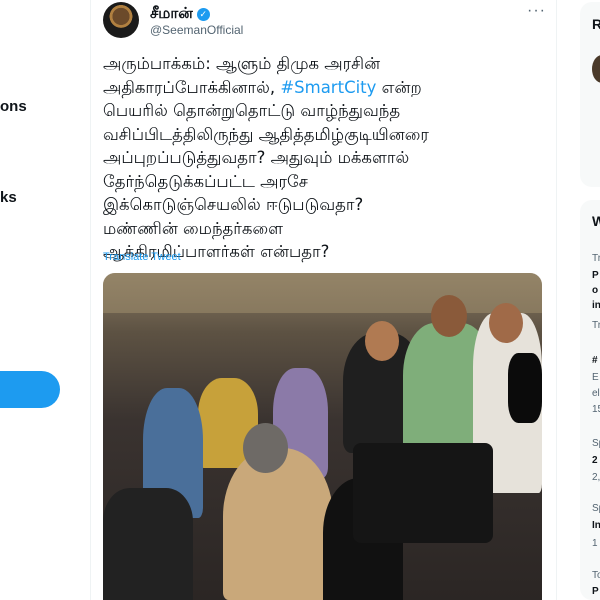  What do you see at coordinates (596, 575) in the screenshot?
I see `trend-context: To` at bounding box center [596, 575].